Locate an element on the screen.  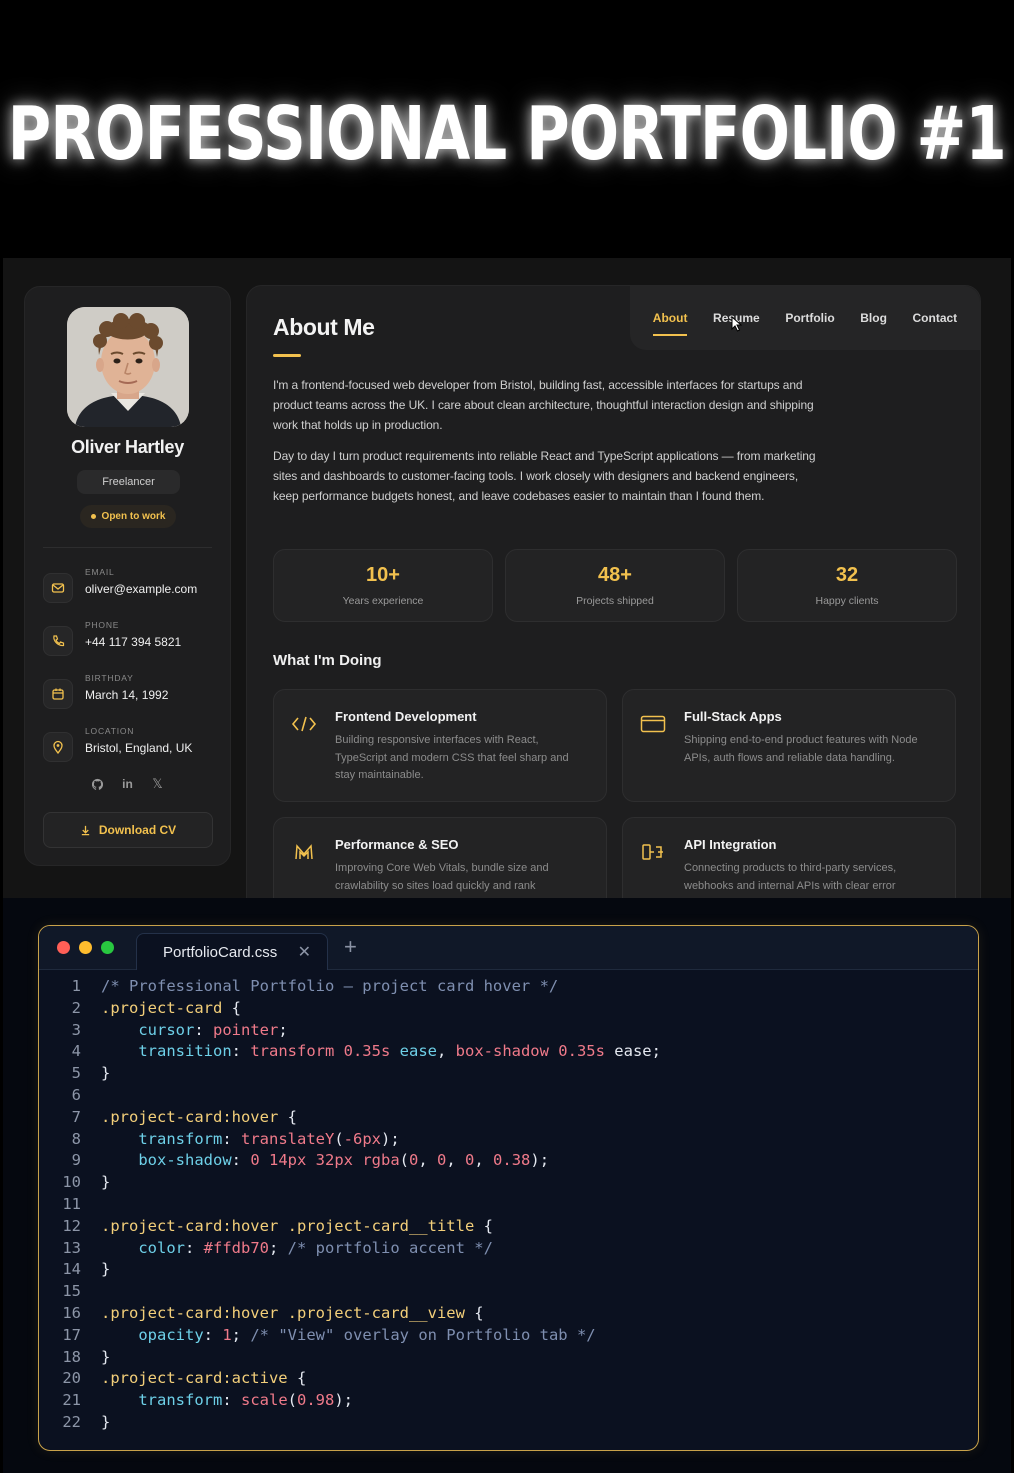
code-token: box-shadow 0.35s is located at coordinates (530, 1051).